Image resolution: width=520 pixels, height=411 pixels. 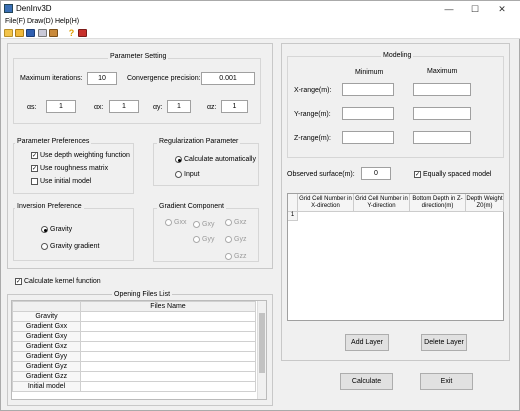 I want to click on alpha-x-input: 1, so click(x=124, y=106).